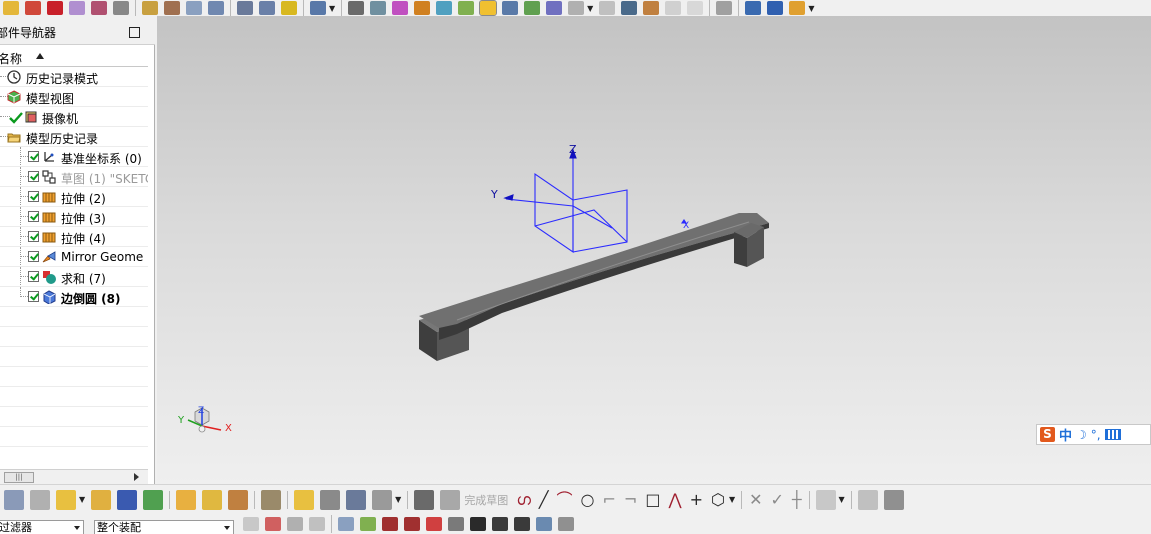  I want to click on tree-item-history-mode: 历史记录模式, so click(74, 77).